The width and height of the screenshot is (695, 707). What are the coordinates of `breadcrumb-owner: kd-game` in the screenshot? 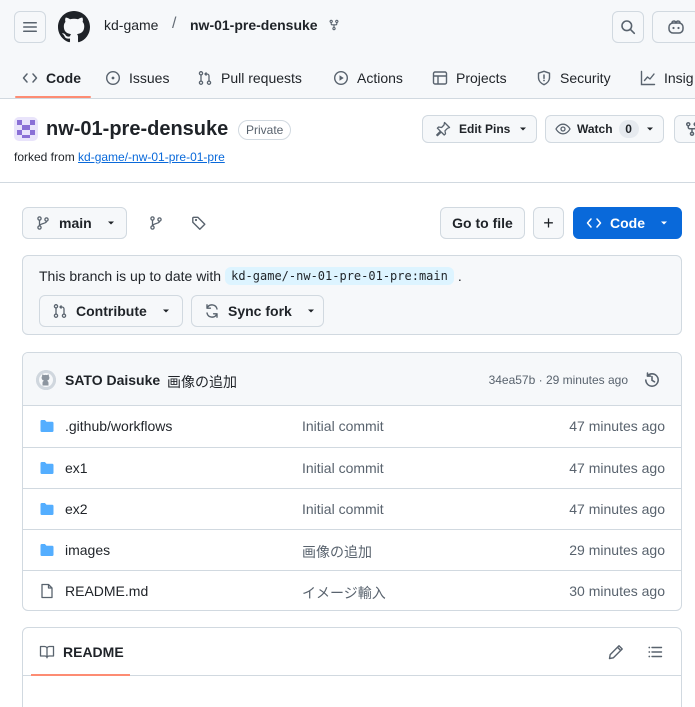 It's located at (131, 25).